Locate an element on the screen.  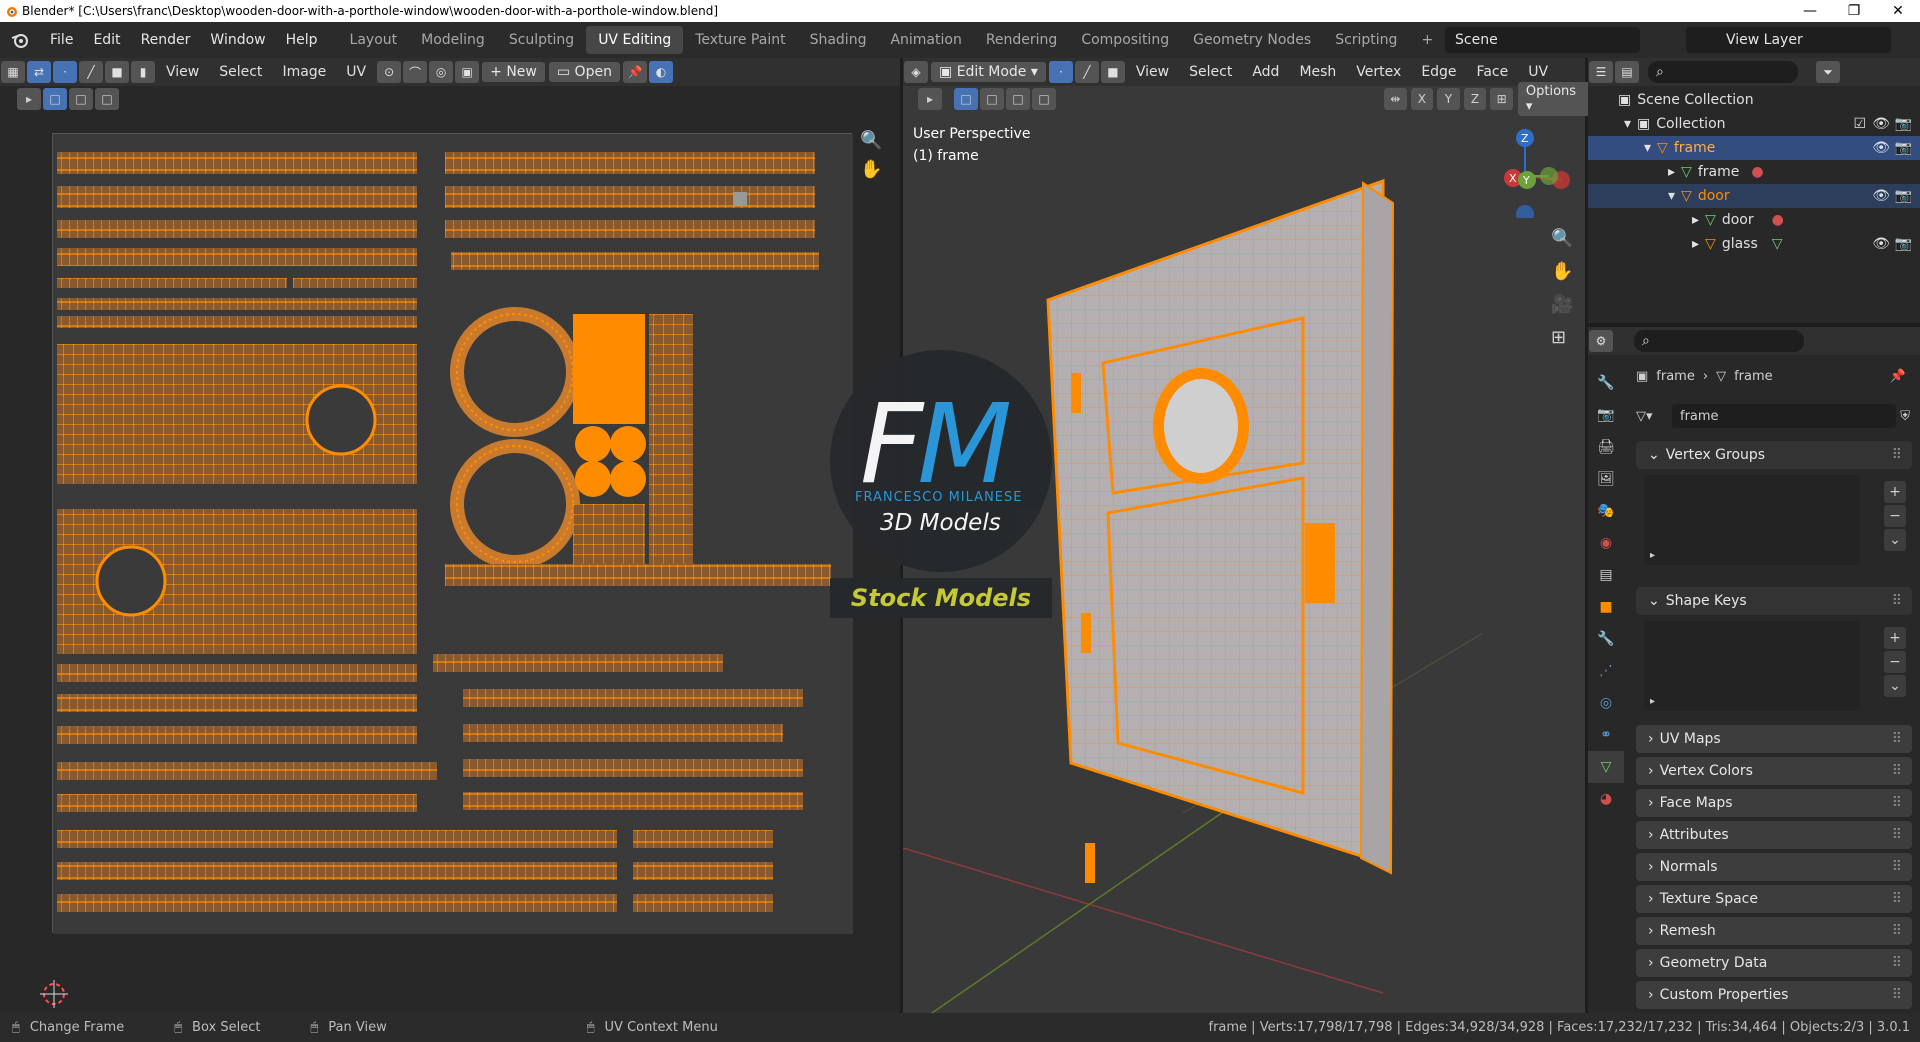
edge-select-icon: ╱ is located at coordinates (91, 72).